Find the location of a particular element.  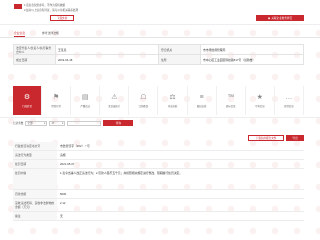

detail-value: 2021-05-07 is located at coordinates (67, 164).